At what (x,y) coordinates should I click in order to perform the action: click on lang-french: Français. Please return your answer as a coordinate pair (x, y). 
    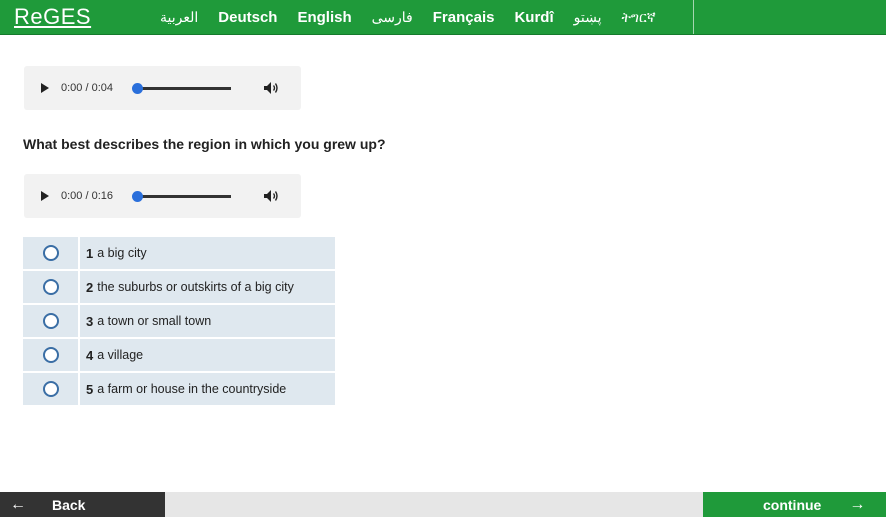
    Looking at the image, I should click on (464, 17).